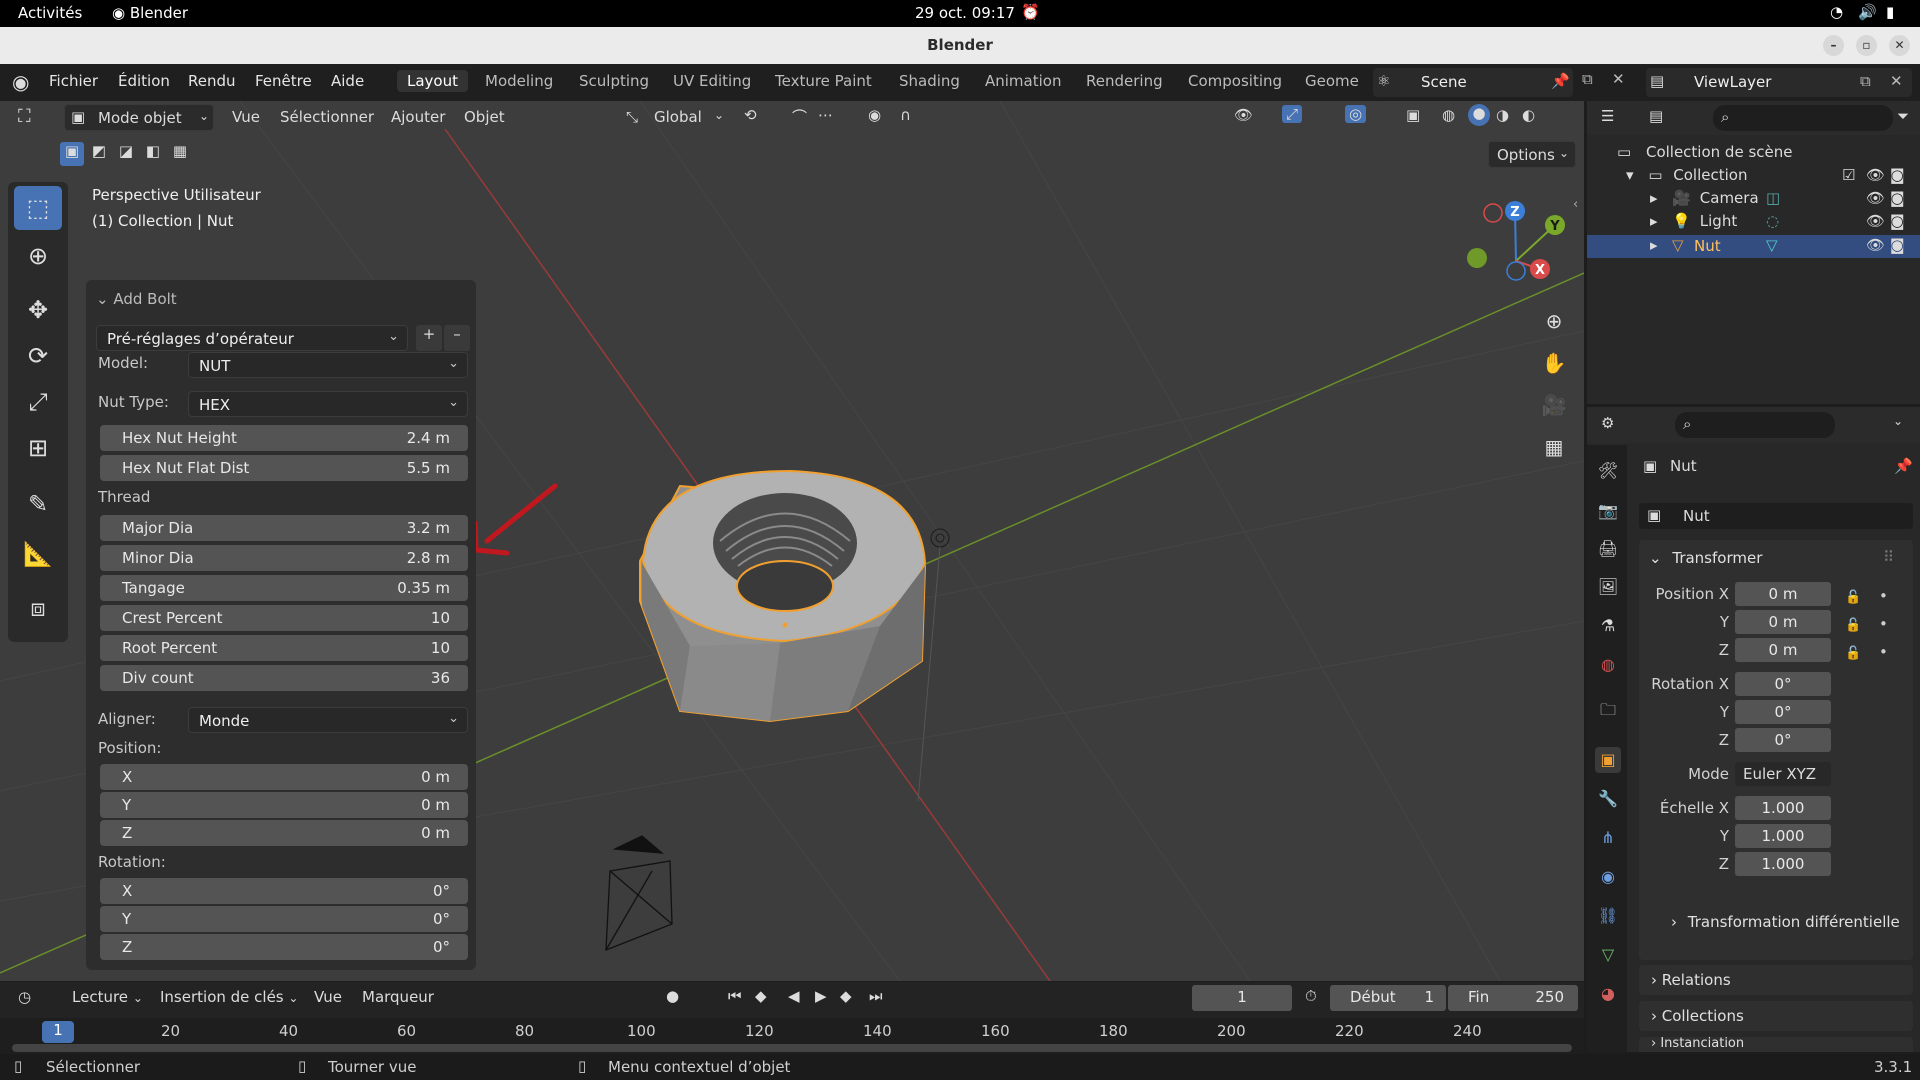 The image size is (1920, 1080). Describe the element at coordinates (821, 996) in the screenshot. I see `play-icon: ▶` at that location.